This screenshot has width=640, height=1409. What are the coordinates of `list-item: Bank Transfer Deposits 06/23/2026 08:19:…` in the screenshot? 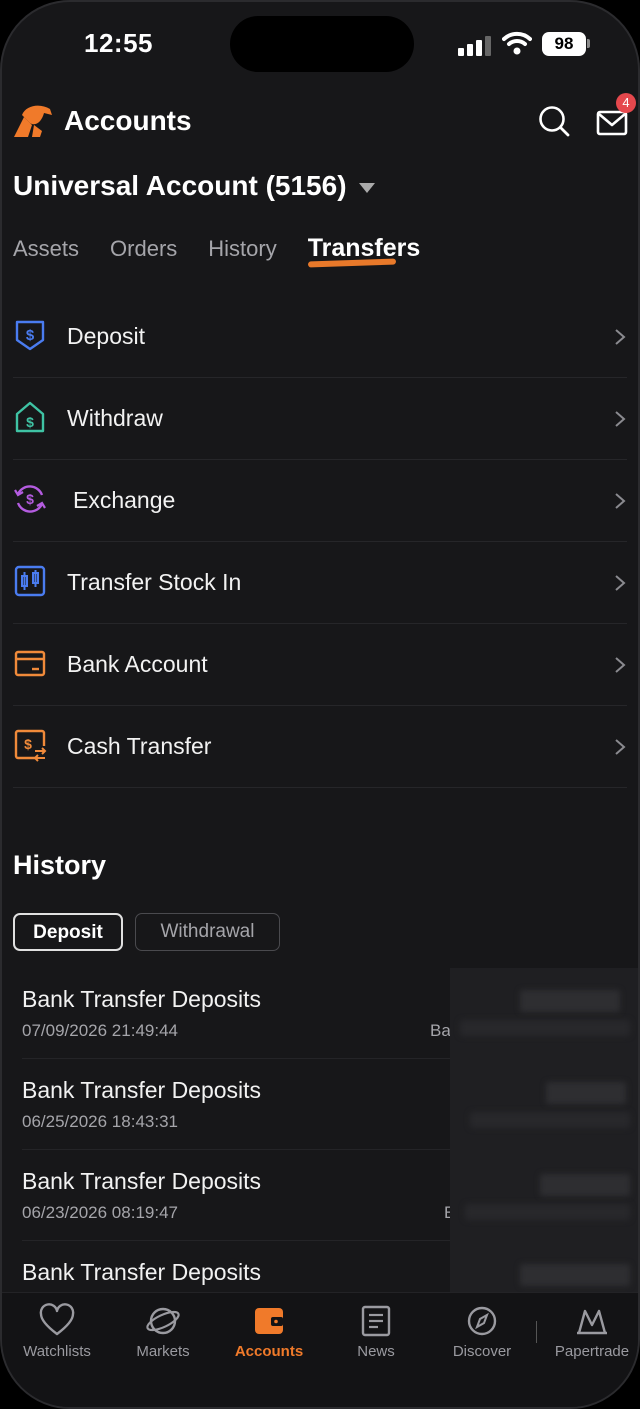 It's located at (238, 1195).